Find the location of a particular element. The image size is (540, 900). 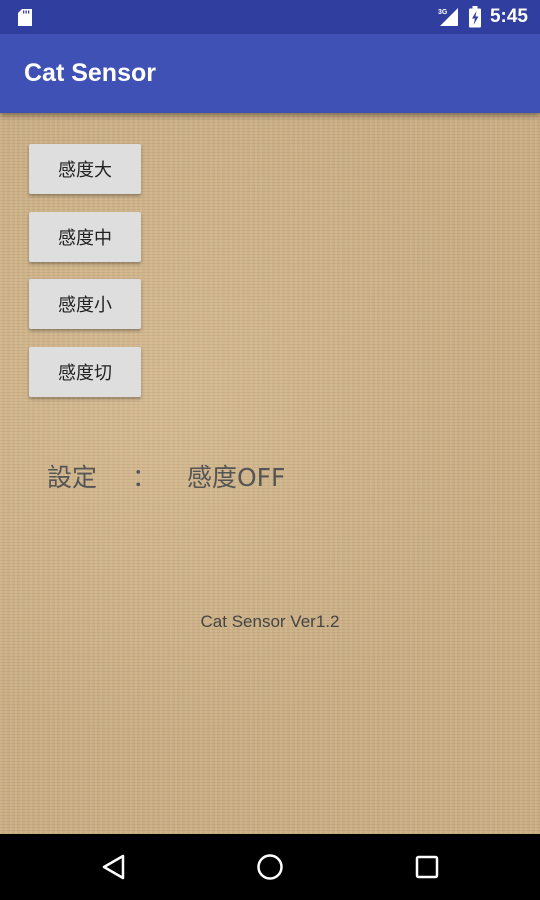

network-type-label: 3G is located at coordinates (443, 12).